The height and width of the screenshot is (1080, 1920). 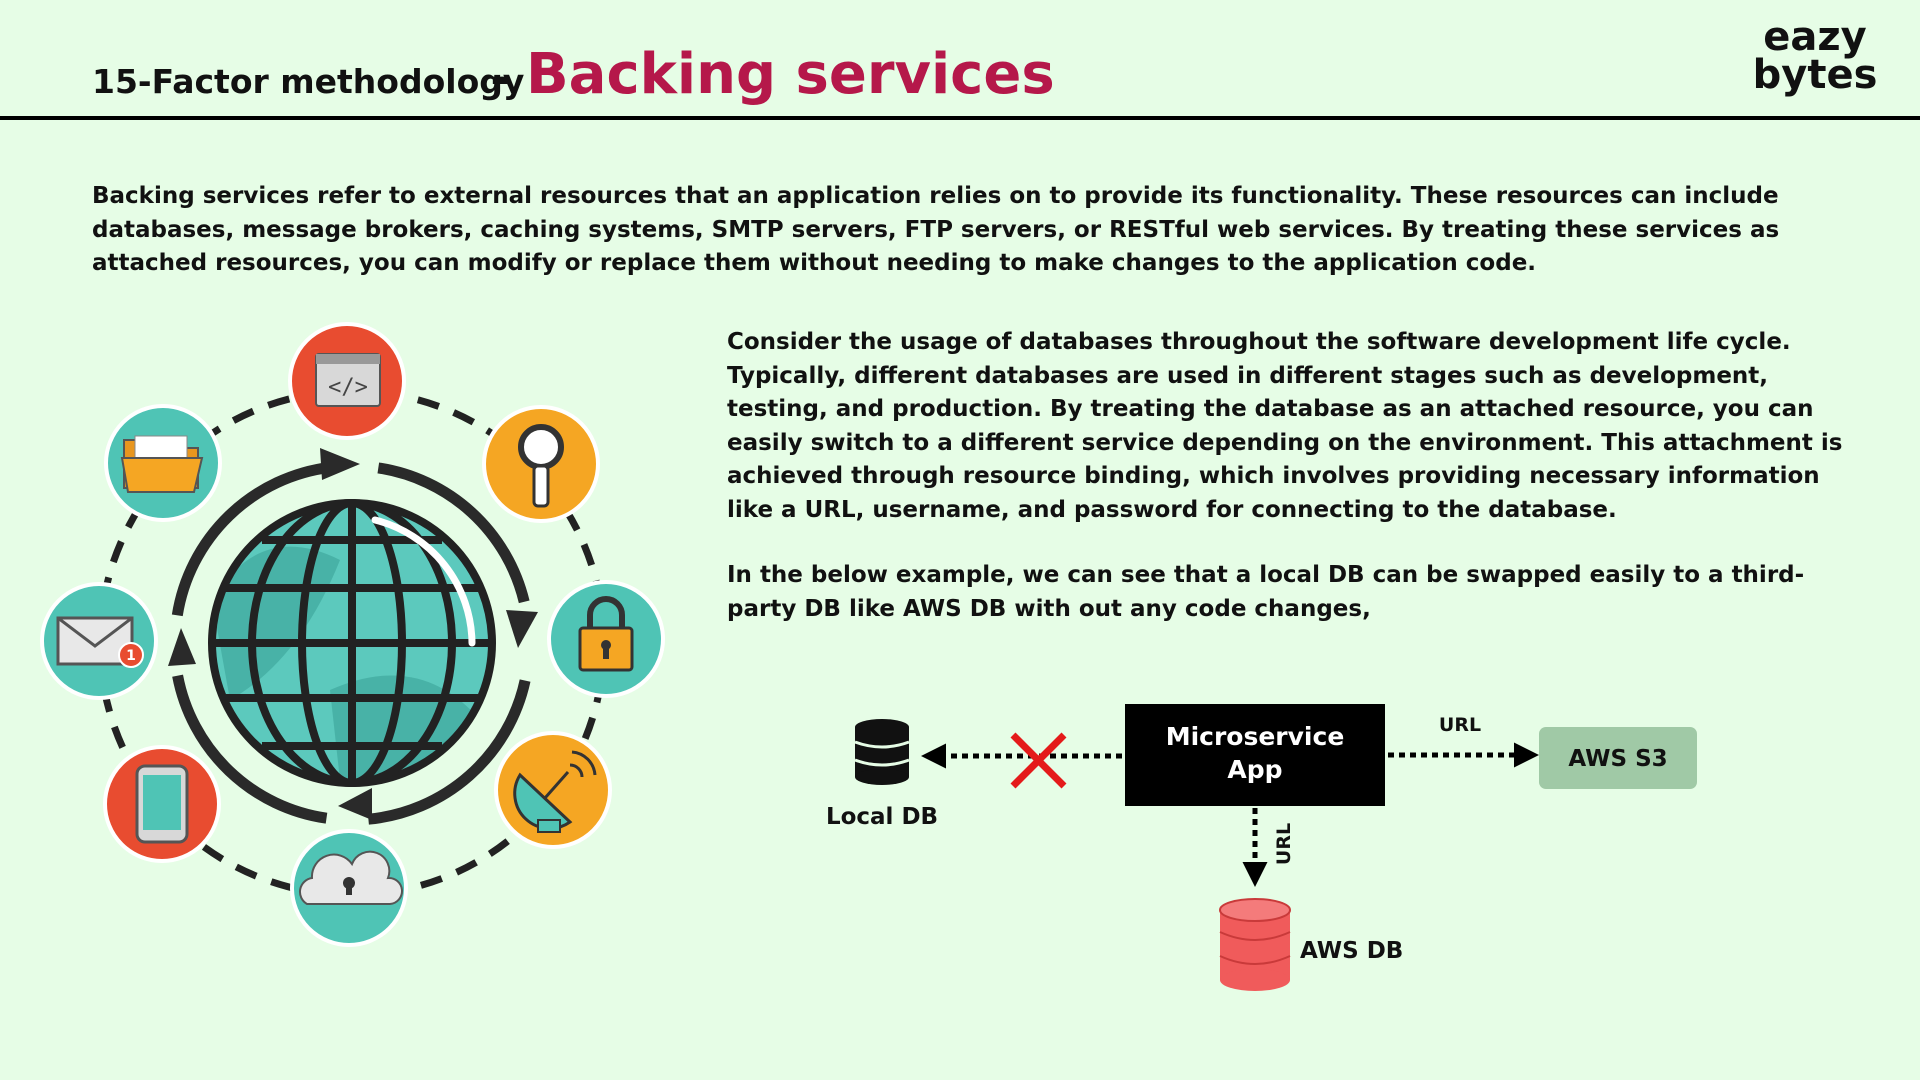 What do you see at coordinates (1284, 844) in the screenshot?
I see `url-label-down: URL` at bounding box center [1284, 844].